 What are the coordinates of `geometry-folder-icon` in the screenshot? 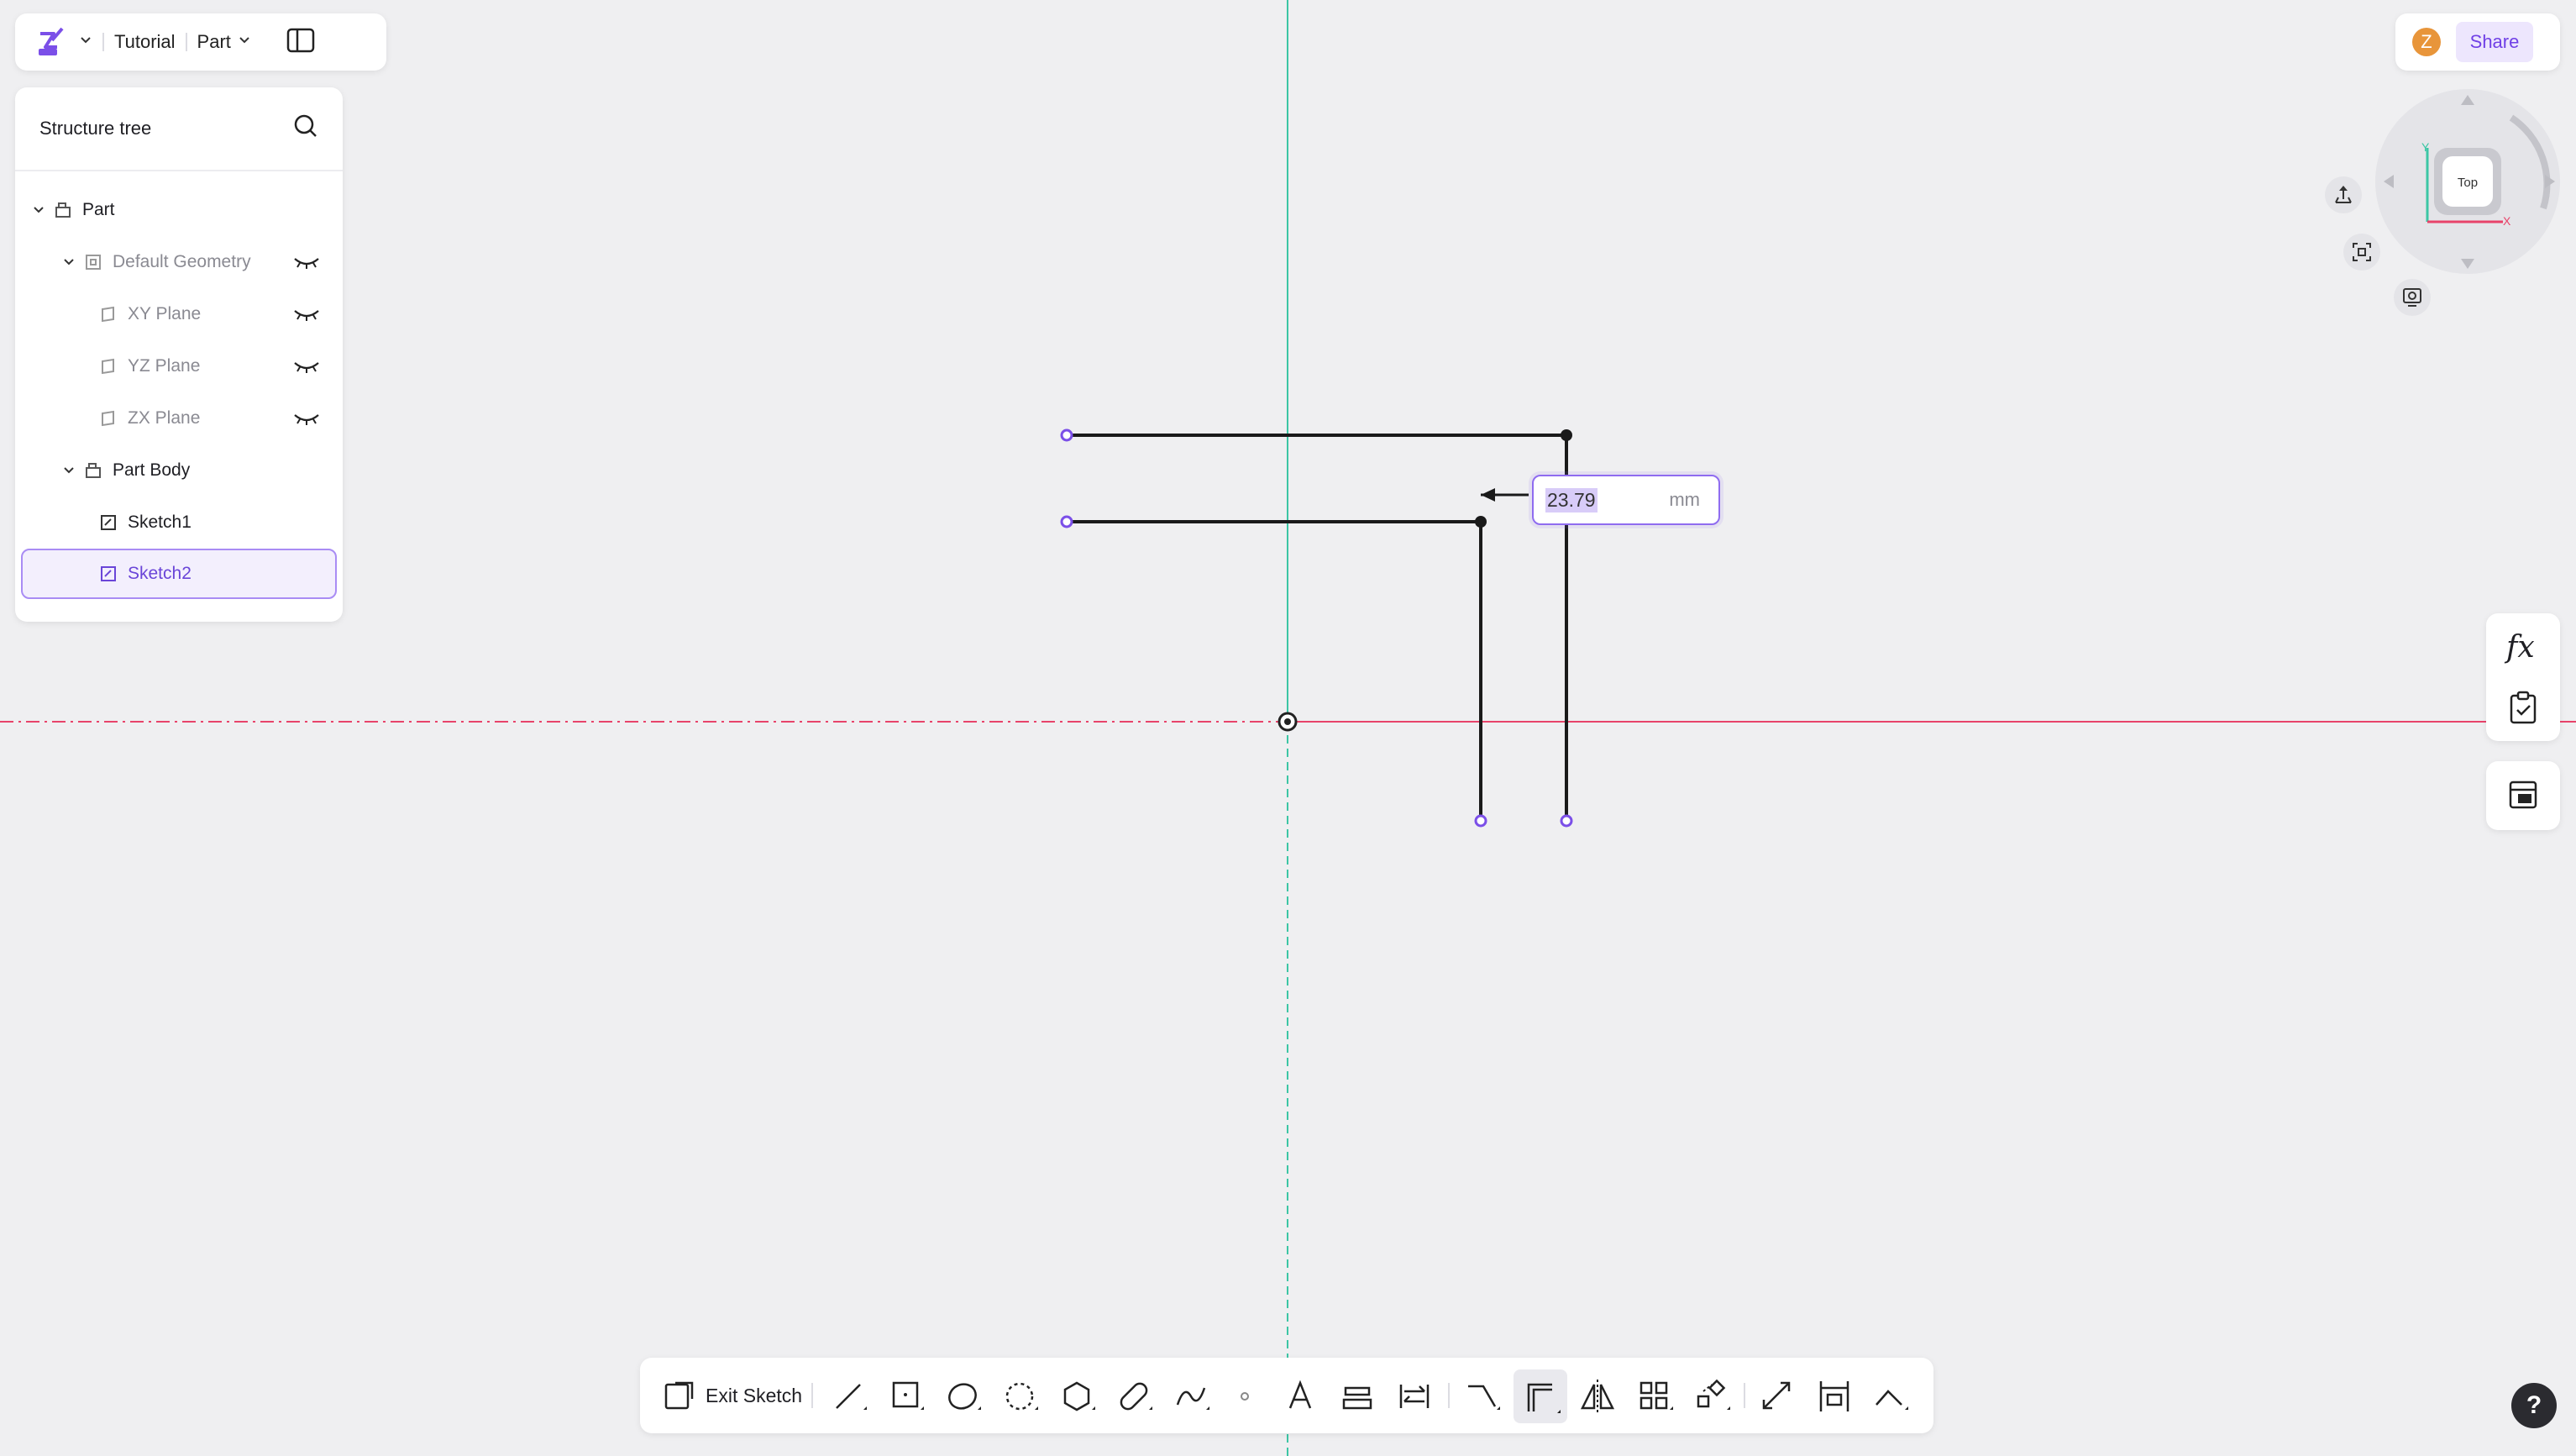 It's located at (93, 263).